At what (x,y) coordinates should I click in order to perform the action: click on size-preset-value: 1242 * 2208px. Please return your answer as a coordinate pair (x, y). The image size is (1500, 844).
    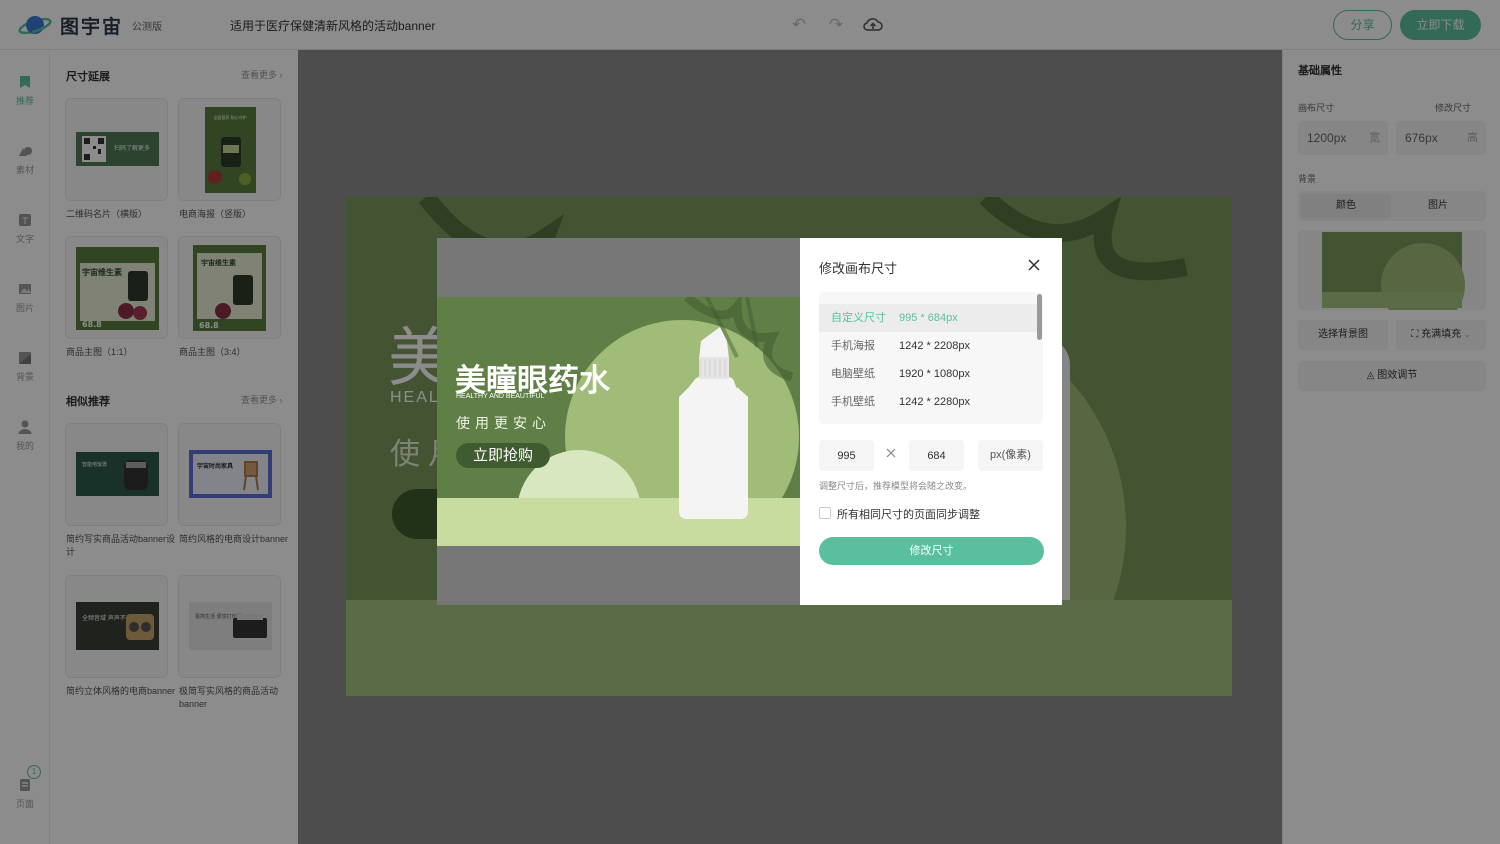
    Looking at the image, I should click on (934, 346).